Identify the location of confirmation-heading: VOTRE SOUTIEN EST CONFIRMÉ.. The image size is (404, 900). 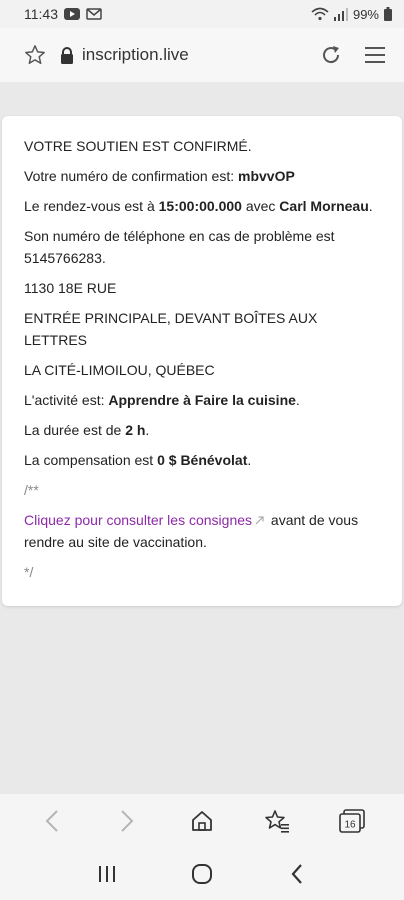
(138, 146).